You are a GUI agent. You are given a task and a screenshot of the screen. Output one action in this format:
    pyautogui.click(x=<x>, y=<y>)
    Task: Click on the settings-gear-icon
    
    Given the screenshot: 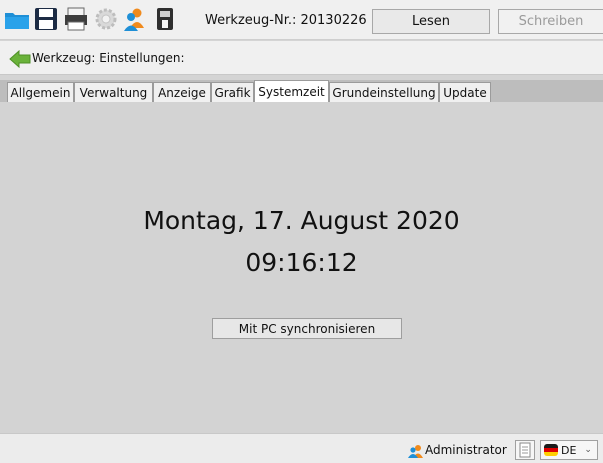 What is the action you would take?
    pyautogui.click(x=106, y=19)
    